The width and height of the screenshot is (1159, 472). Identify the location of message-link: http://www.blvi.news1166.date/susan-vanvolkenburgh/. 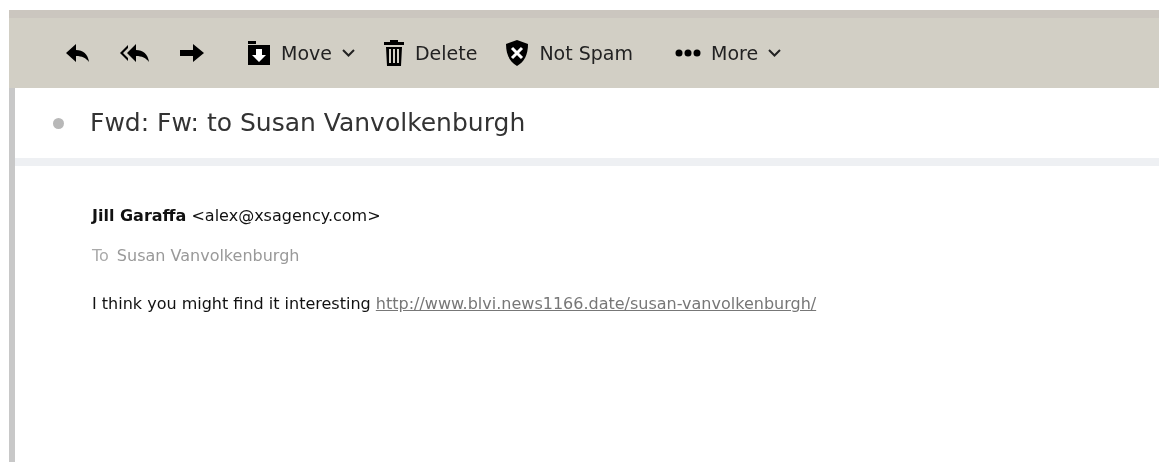
(596, 303).